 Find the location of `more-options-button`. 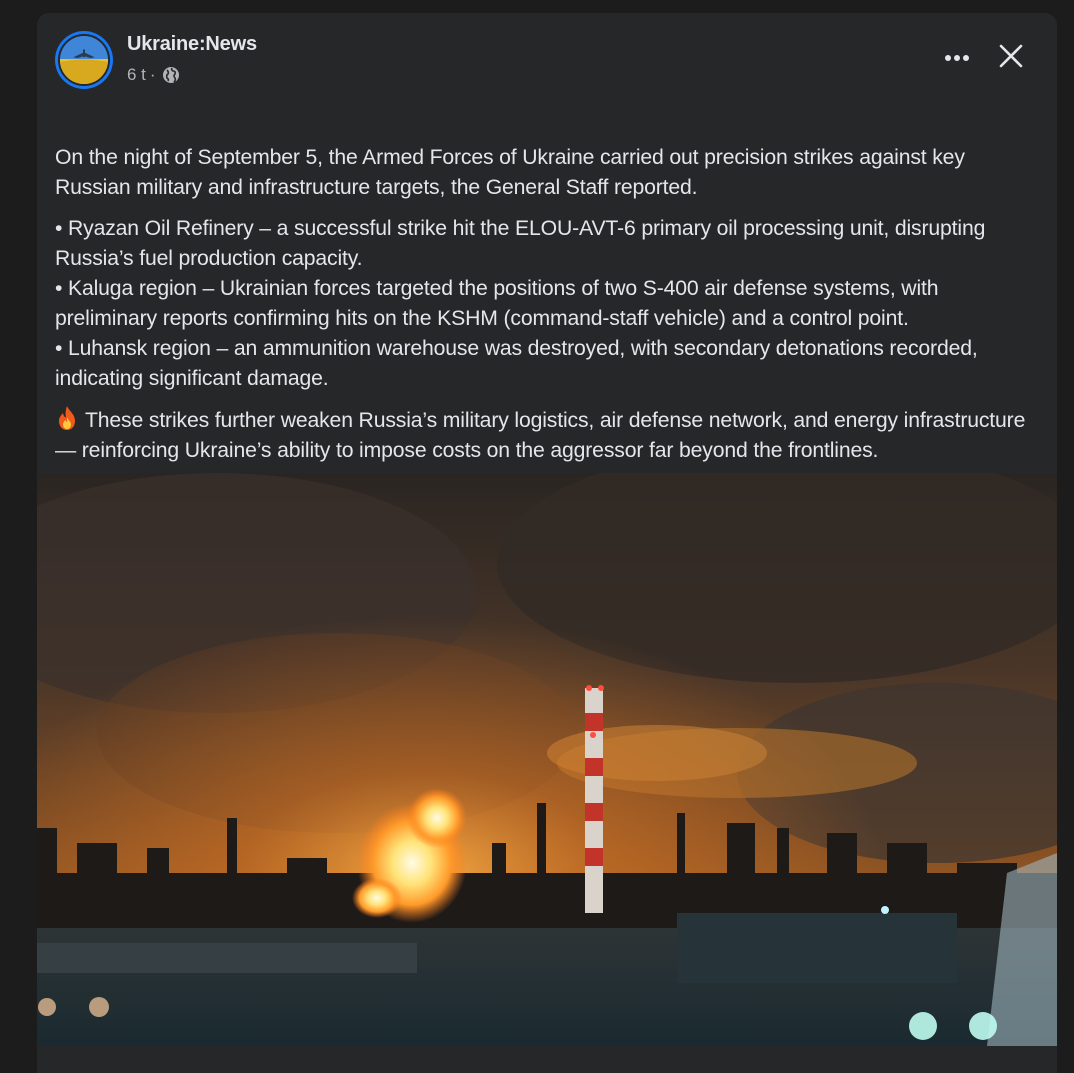

more-options-button is located at coordinates (957, 58).